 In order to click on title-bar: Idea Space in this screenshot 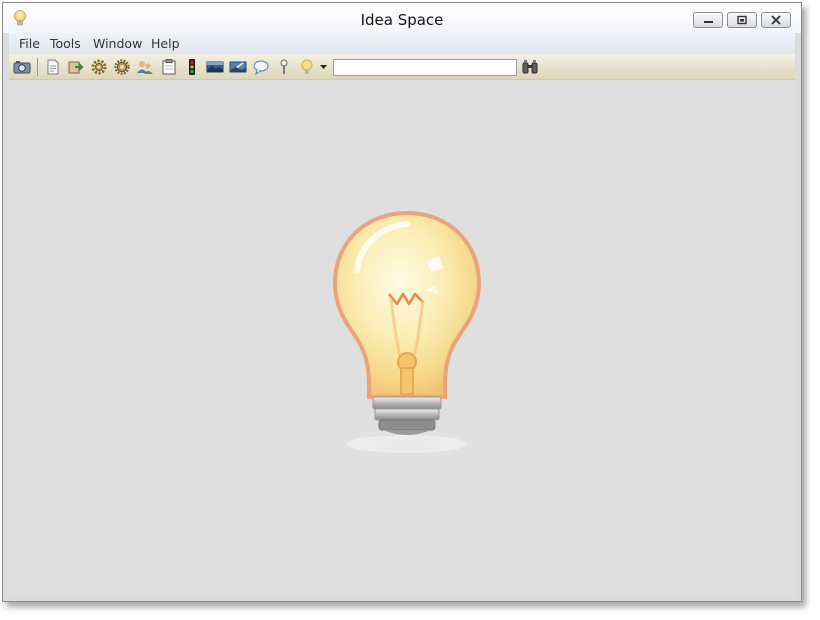, I will do `click(402, 18)`.